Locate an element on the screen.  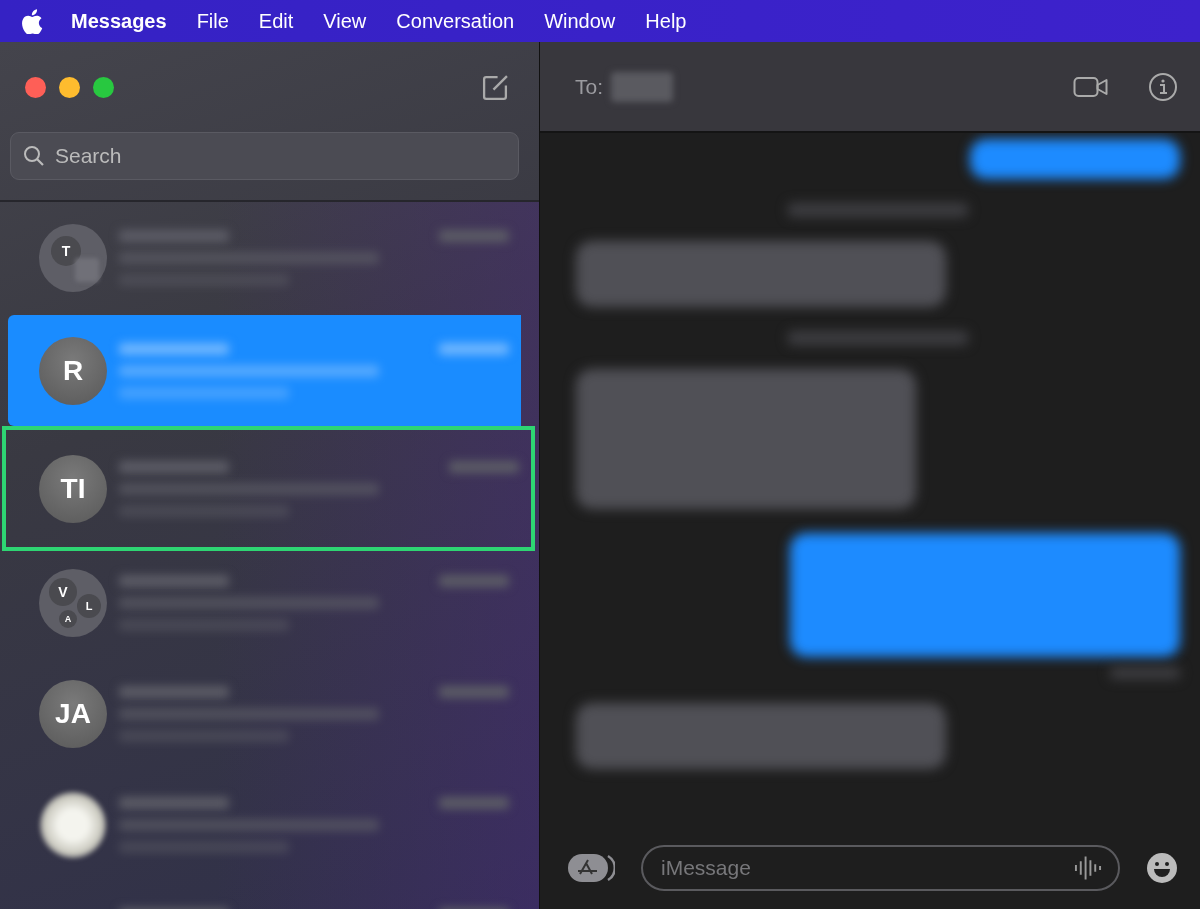
avatar: TI is located at coordinates (73, 488).